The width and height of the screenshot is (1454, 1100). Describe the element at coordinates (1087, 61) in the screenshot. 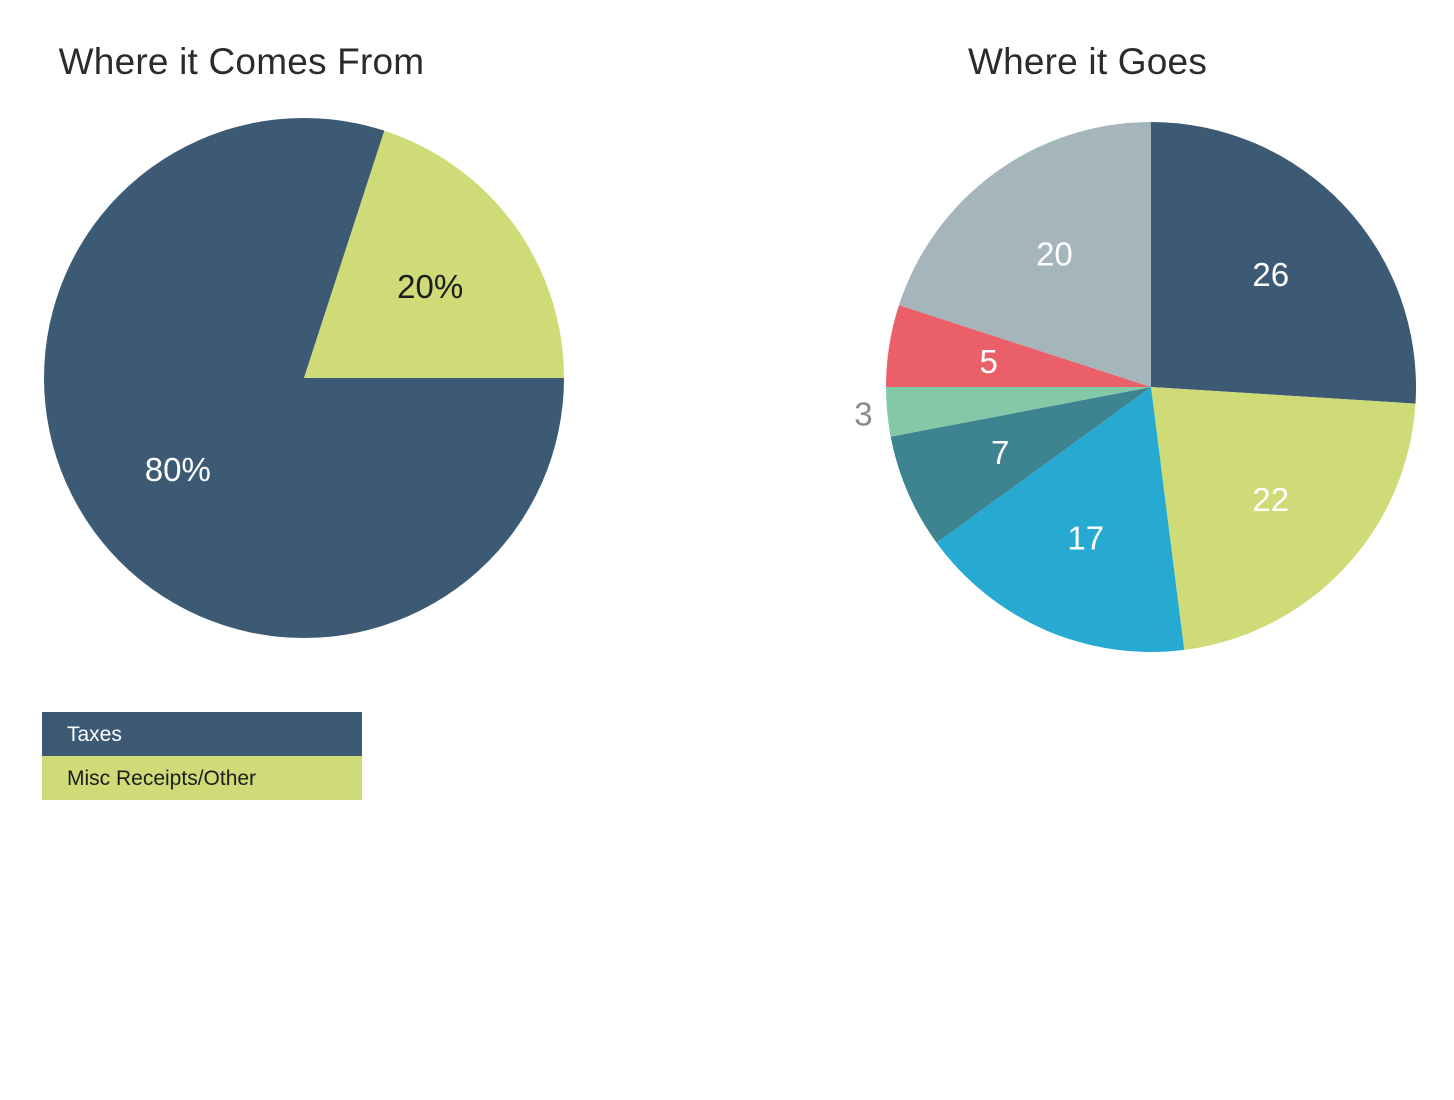

I see `right-chart-title: Where it Goes` at that location.